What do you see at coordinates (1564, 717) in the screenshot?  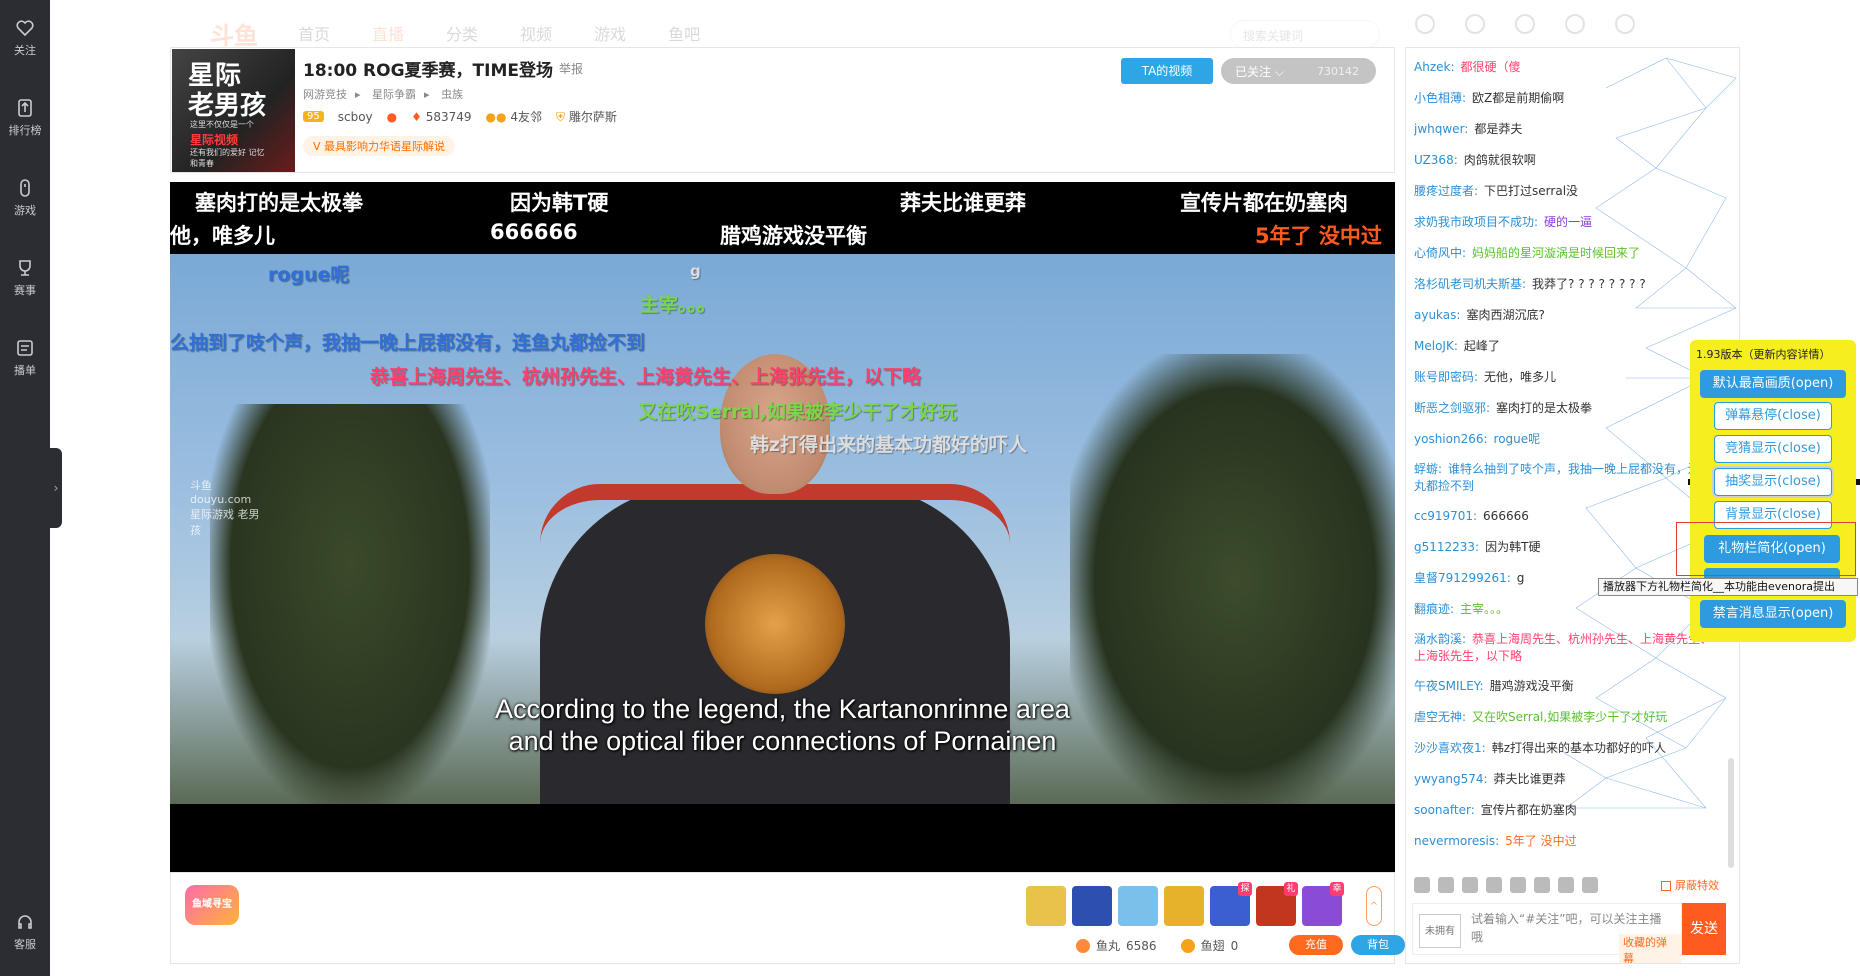 I see `chat-message: 虐空无神: 又在吹Serral,如果被李少干了才好玩` at bounding box center [1564, 717].